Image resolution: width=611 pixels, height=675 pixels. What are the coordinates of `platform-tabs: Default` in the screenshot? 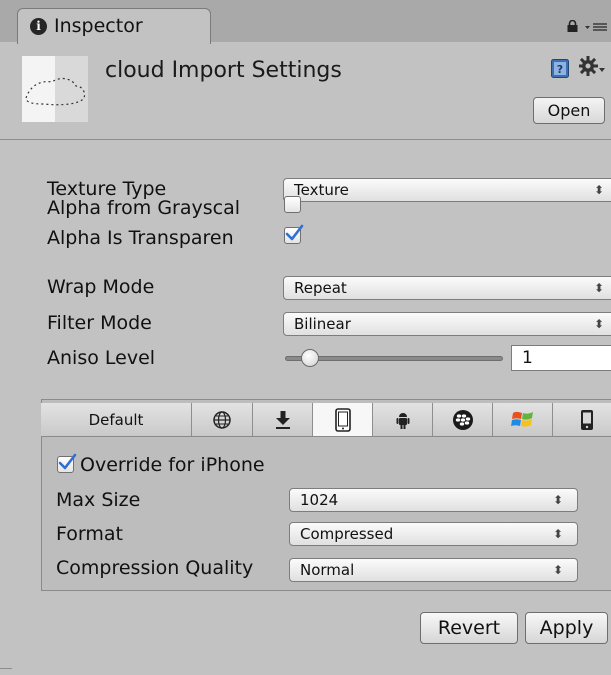 It's located at (326, 419).